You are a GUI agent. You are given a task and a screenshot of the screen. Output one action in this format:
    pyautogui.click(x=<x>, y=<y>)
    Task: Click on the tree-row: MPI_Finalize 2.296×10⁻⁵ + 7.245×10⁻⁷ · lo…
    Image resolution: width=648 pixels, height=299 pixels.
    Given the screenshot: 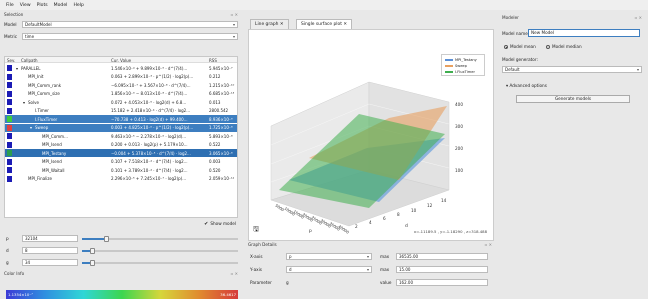 What is the action you would take?
    pyautogui.click(x=121, y=179)
    